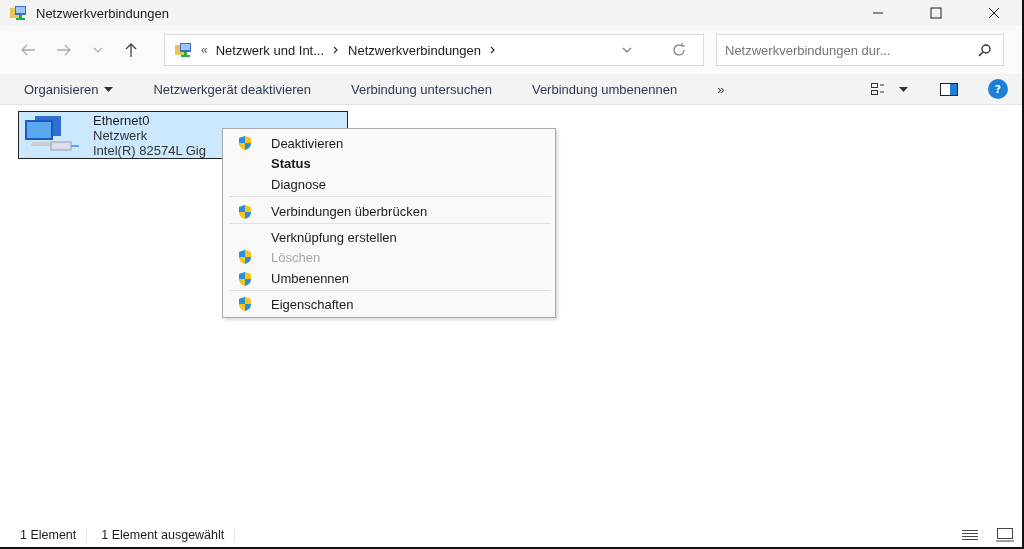 The height and width of the screenshot is (549, 1024). Describe the element at coordinates (168, 535) in the screenshot. I see `selection-count: 1 Element ausgewählt` at that location.